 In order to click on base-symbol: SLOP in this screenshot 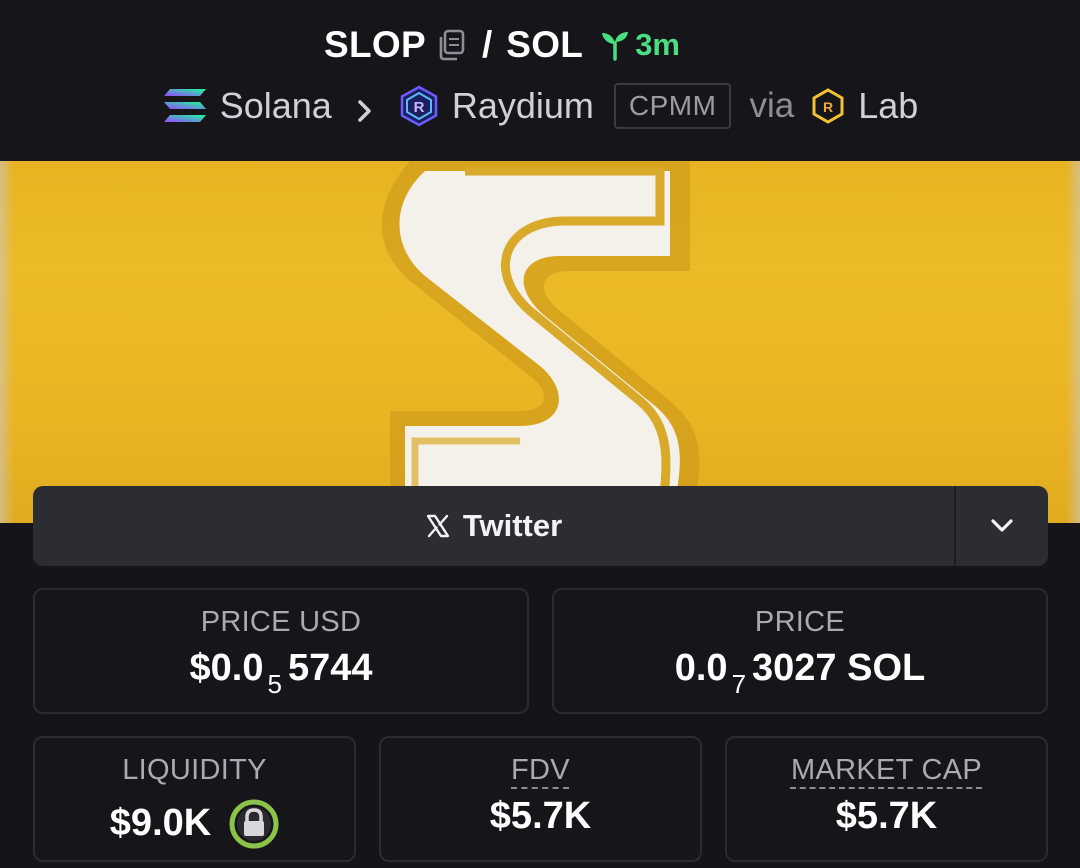, I will do `click(374, 44)`.